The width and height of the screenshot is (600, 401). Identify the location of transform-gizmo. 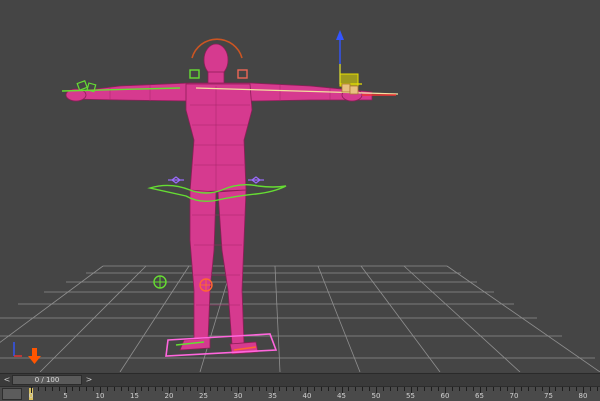
(349, 62).